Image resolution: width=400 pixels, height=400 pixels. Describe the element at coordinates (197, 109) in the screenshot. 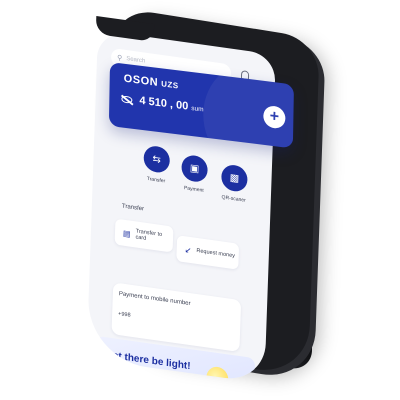

I see `amount-currency: sum` at that location.